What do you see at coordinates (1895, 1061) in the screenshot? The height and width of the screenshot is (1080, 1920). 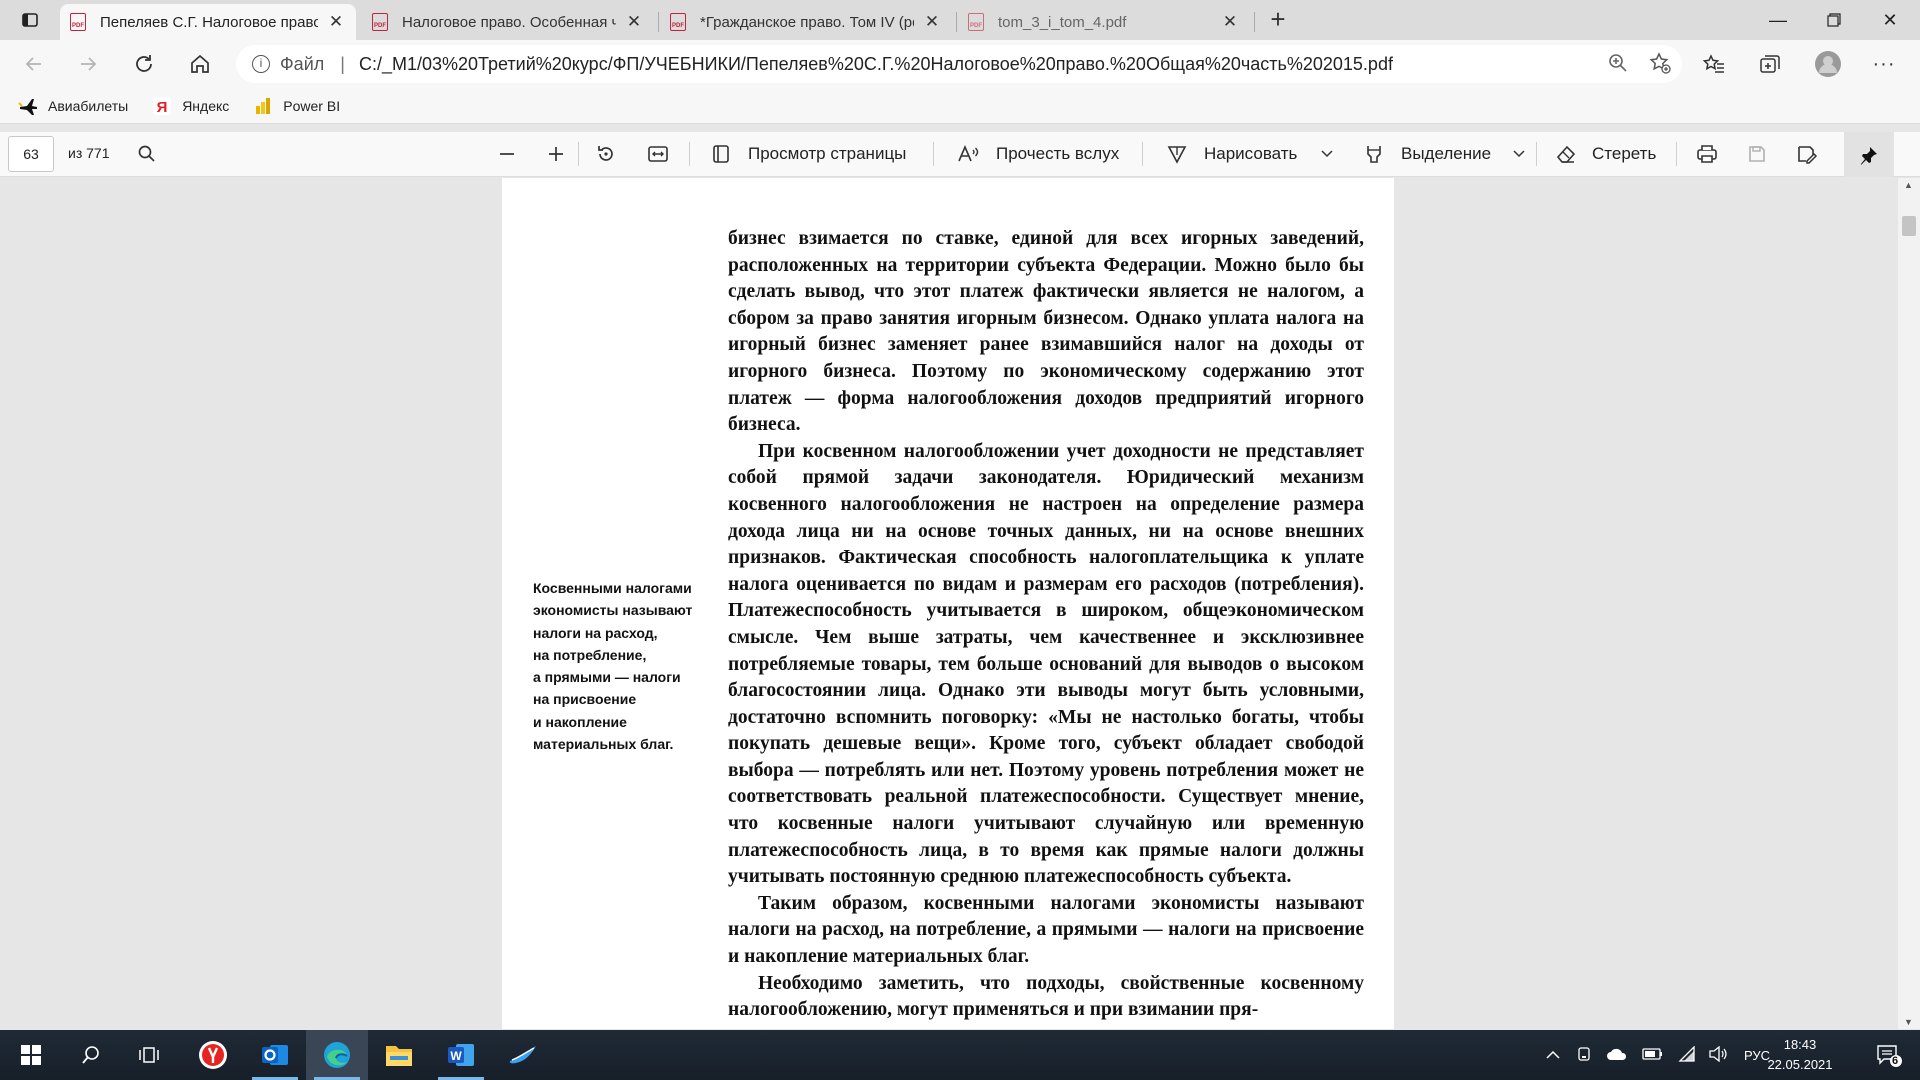 I see `notification-count: 6` at bounding box center [1895, 1061].